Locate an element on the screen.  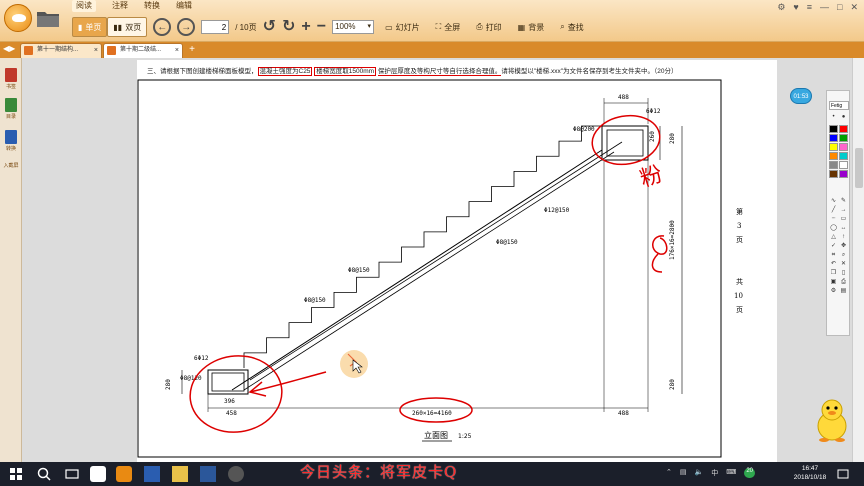
rect-tool-icon: ▭ is located at coordinates (843, 219).